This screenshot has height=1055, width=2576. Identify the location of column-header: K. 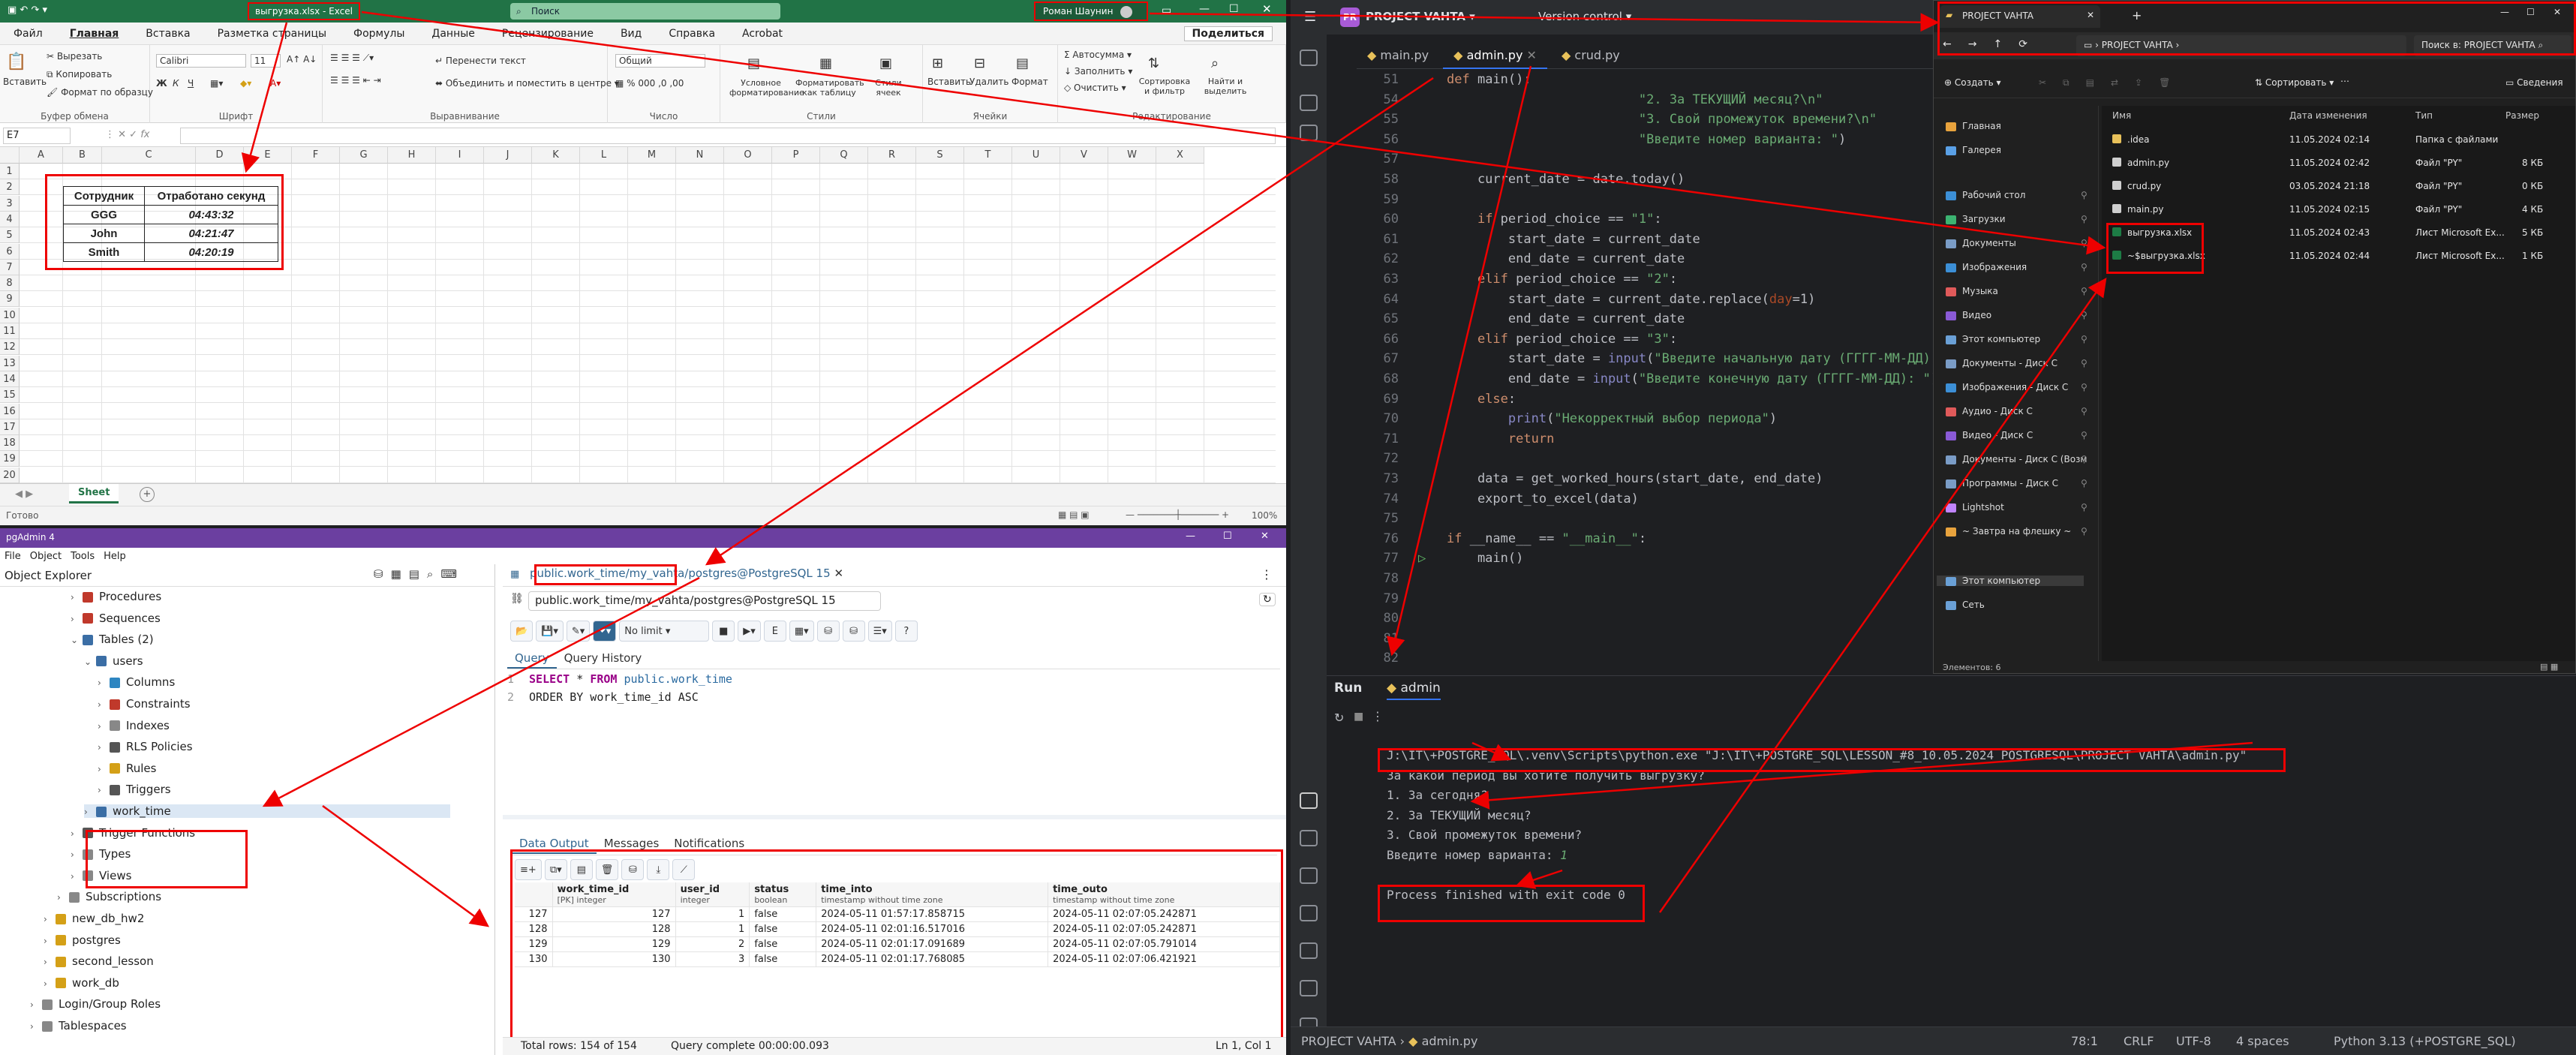
(556, 155).